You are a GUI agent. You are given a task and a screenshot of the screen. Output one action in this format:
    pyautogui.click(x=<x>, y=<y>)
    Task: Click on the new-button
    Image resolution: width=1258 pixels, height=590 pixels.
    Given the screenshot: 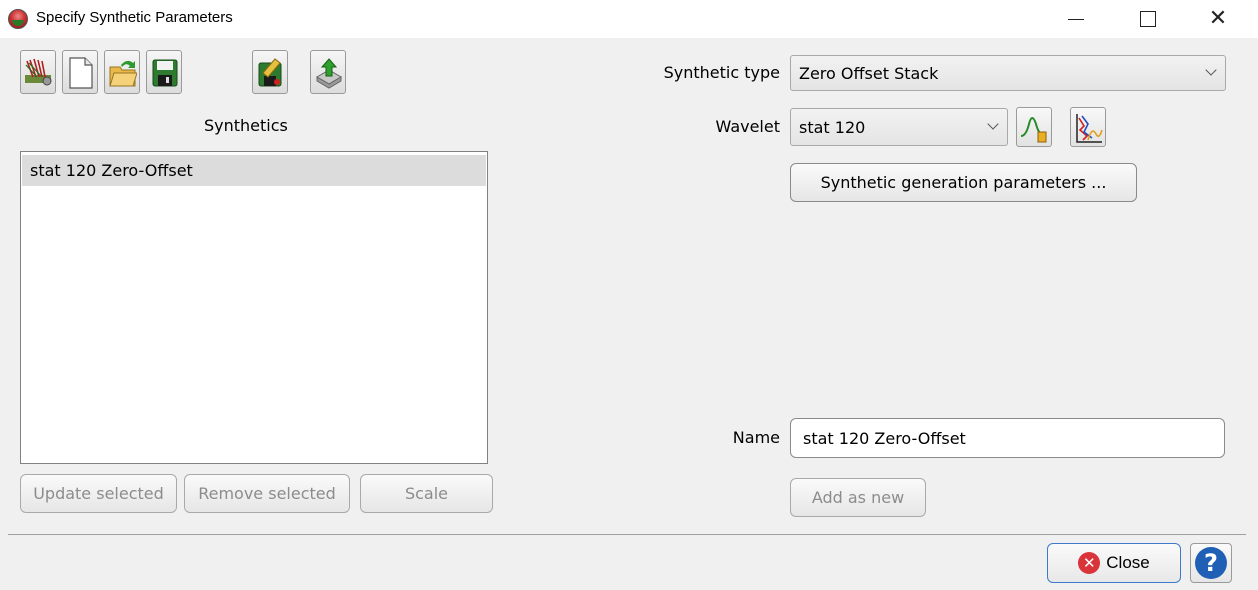 What is the action you would take?
    pyautogui.click(x=80, y=72)
    